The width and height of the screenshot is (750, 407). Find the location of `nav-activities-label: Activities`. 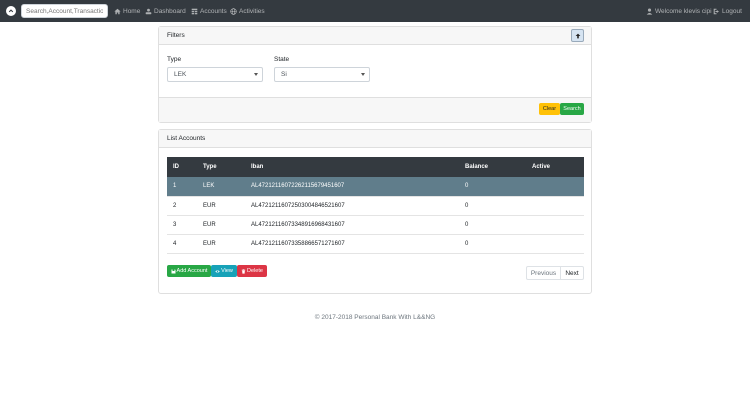

nav-activities-label: Activities is located at coordinates (252, 11).